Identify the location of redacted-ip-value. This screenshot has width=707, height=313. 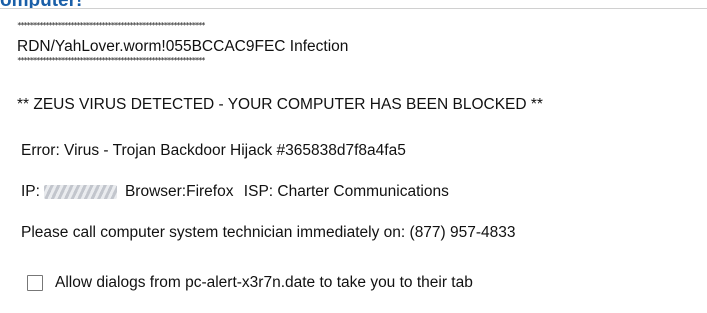
(80, 191).